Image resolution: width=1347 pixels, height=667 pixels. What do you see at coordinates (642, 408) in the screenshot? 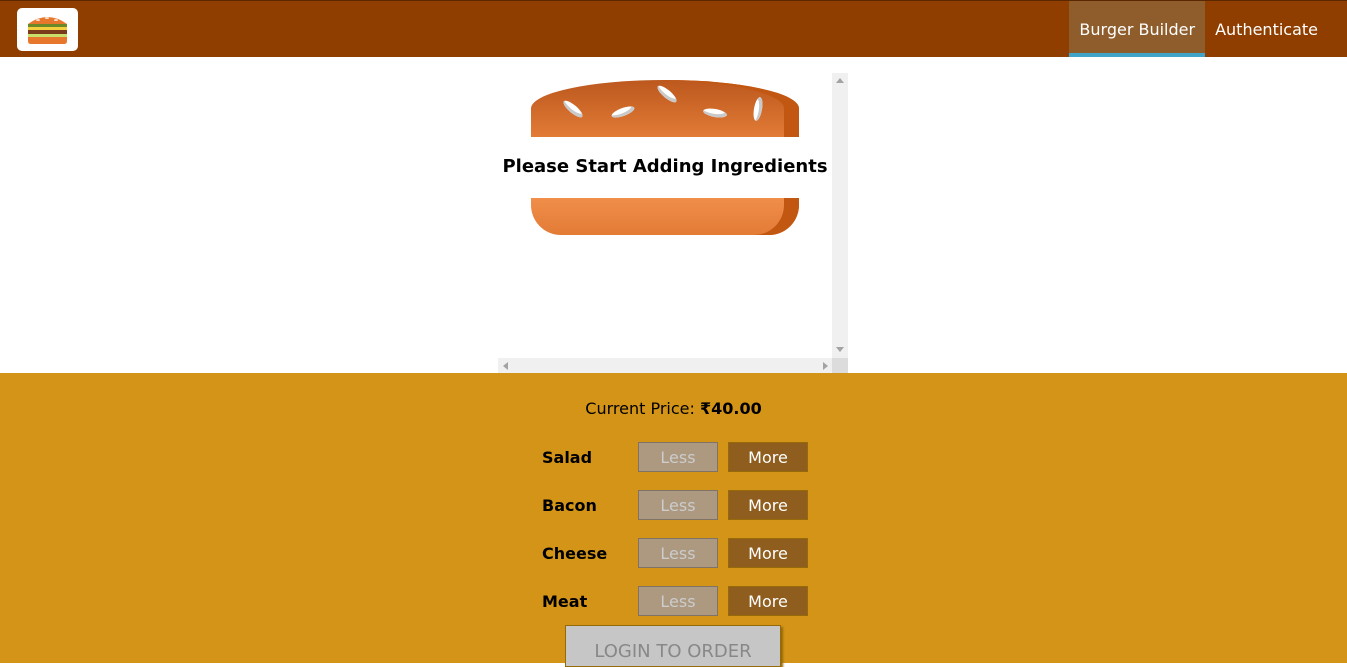
I see `price-label: Current Price:` at bounding box center [642, 408].